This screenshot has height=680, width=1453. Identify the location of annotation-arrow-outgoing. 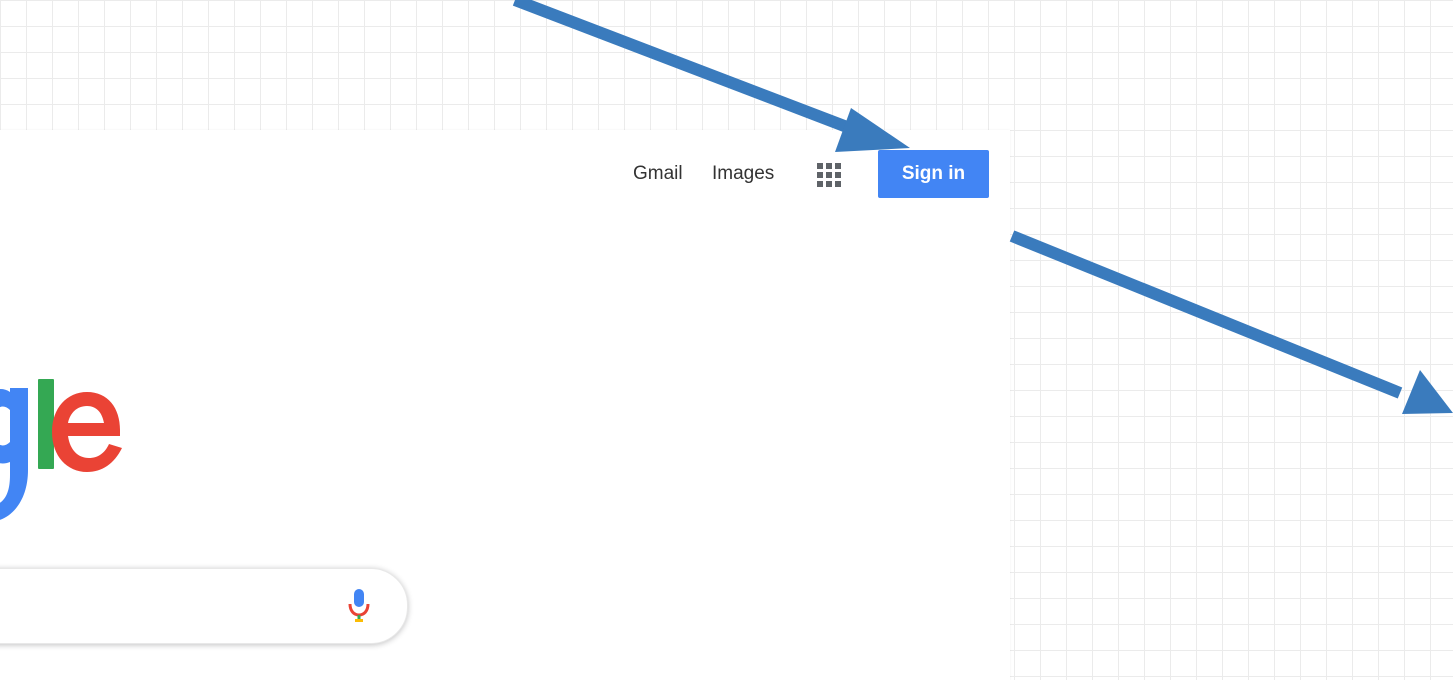
(1231, 322).